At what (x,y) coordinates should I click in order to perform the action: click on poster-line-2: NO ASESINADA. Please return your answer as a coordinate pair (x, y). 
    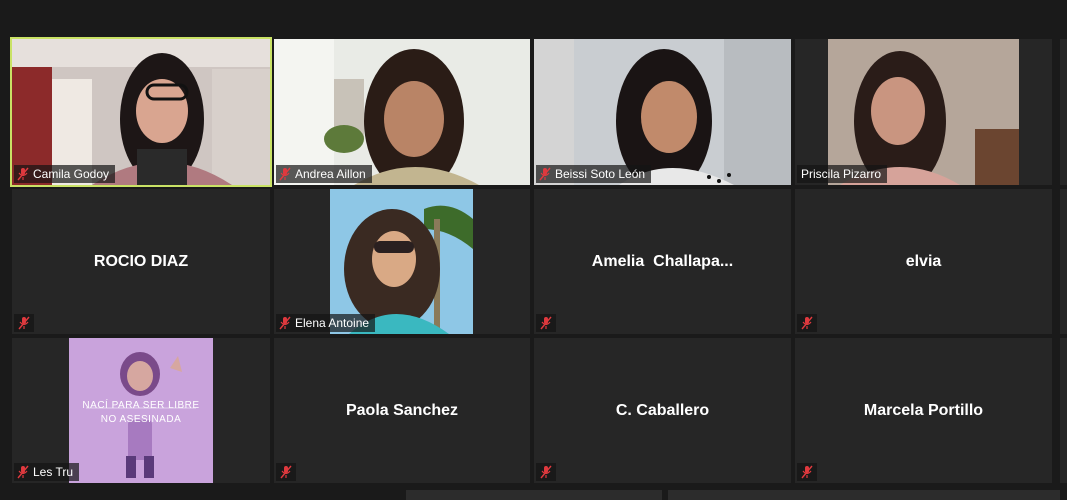
    Looking at the image, I should click on (141, 419).